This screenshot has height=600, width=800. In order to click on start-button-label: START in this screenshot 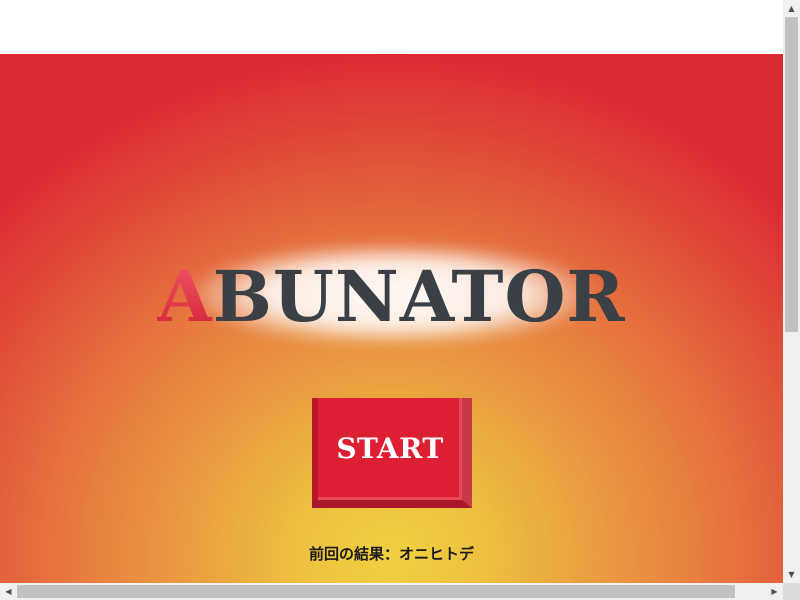, I will do `click(390, 448)`.